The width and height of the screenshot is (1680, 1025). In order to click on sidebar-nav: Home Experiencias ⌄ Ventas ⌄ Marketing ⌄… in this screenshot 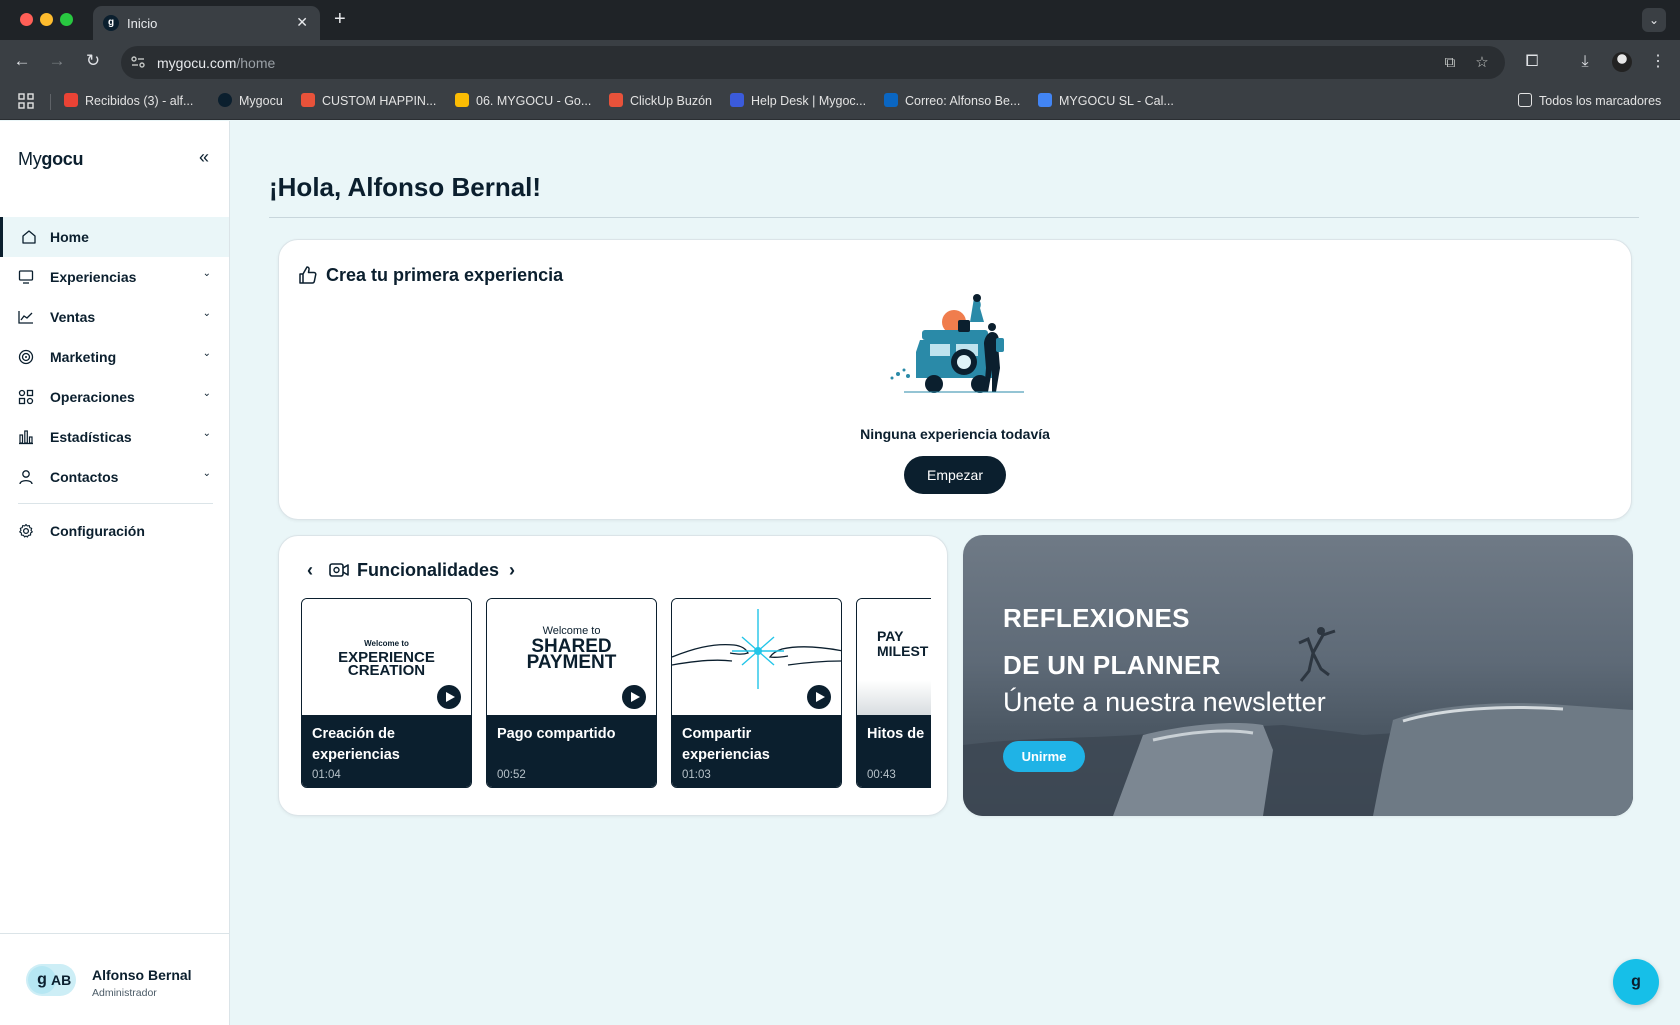, I will do `click(114, 357)`.